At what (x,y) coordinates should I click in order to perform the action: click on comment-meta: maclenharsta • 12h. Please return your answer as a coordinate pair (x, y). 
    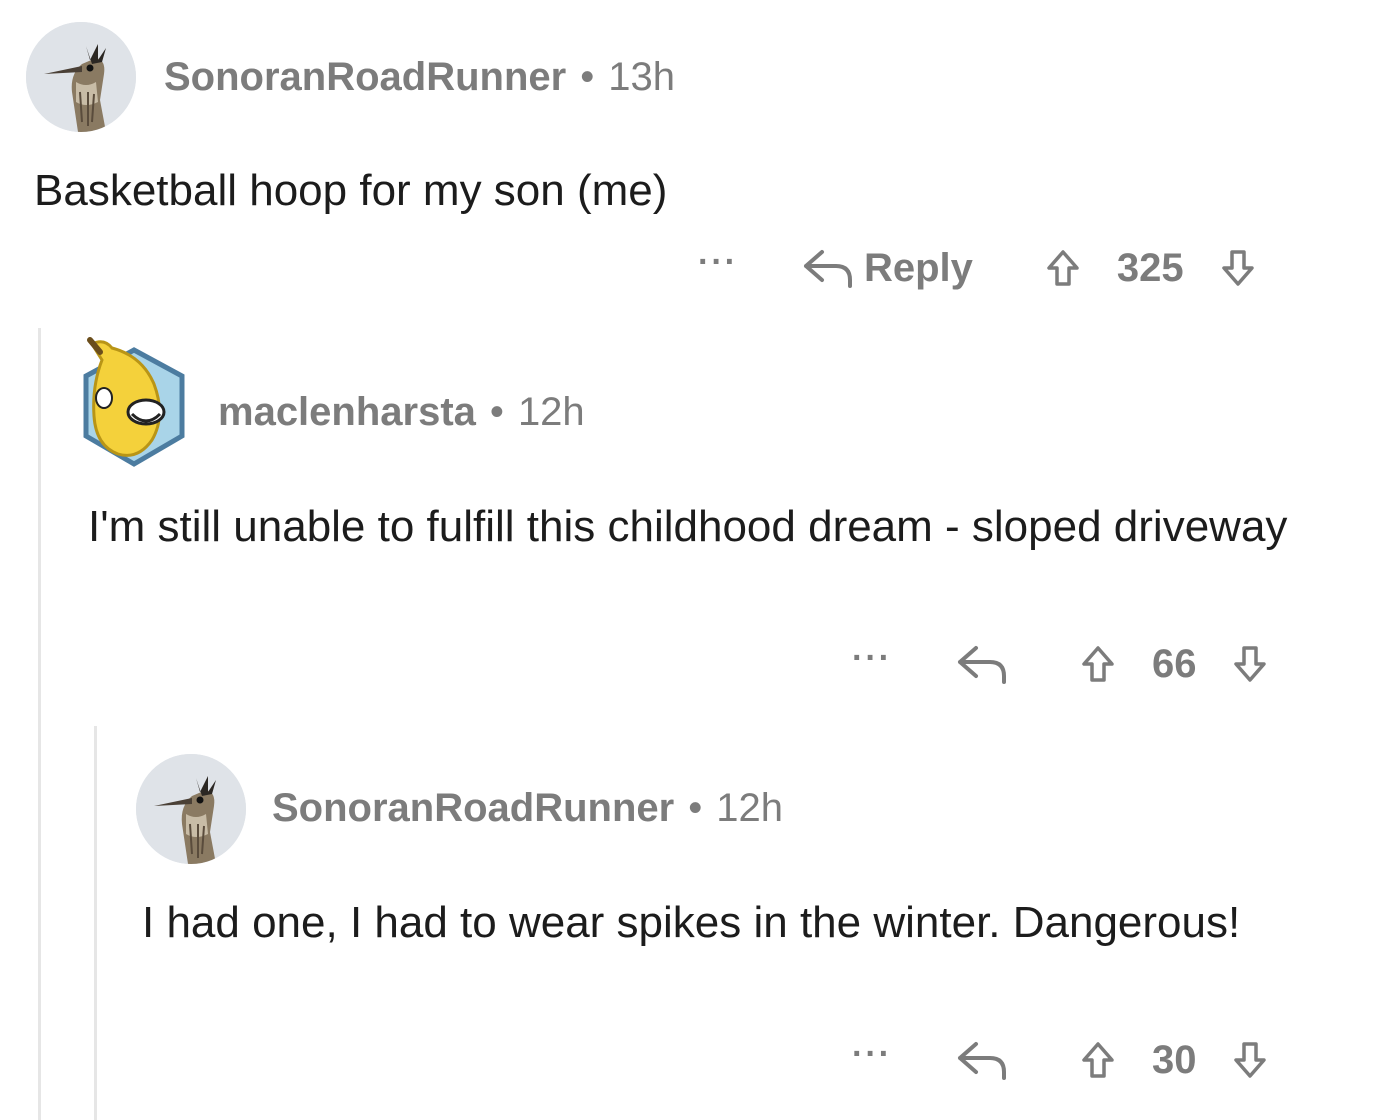
    Looking at the image, I should click on (401, 412).